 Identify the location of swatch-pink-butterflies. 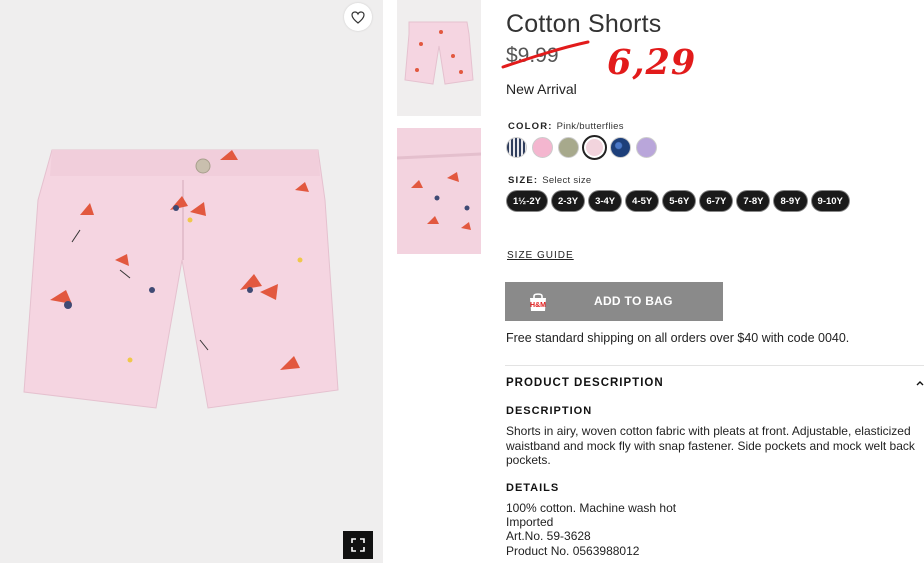
(594, 147).